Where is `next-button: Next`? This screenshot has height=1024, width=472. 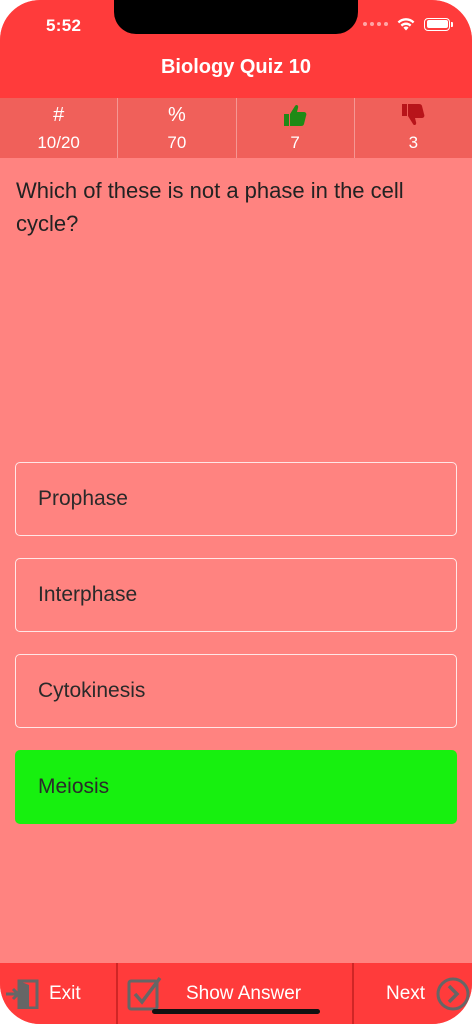
next-button: Next is located at coordinates (413, 993).